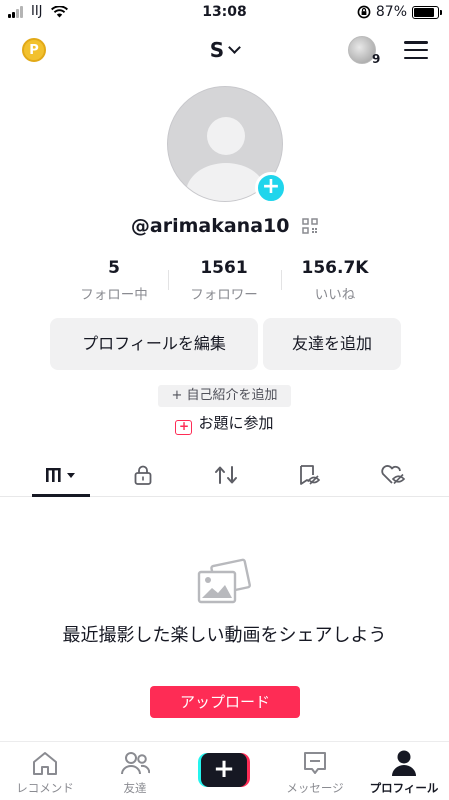  I want to click on battery-level, so click(424, 12).